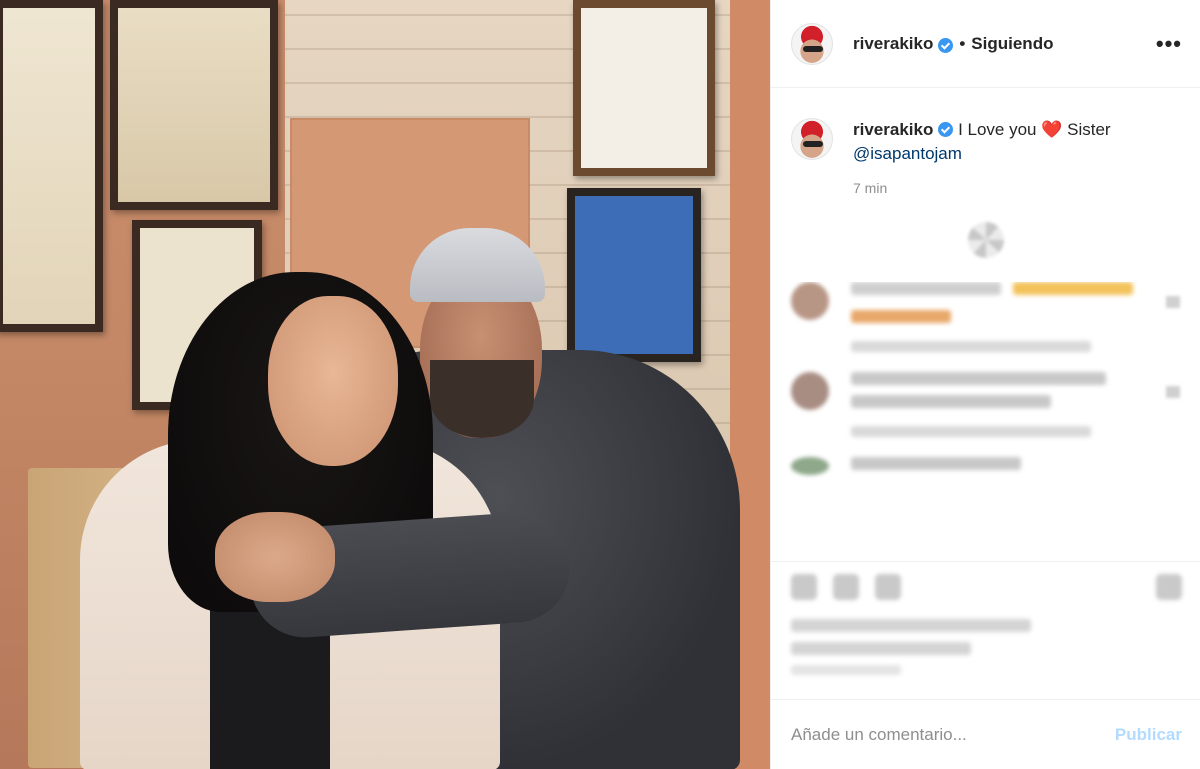 The image size is (1200, 769). I want to click on woman-hand, so click(275, 557).